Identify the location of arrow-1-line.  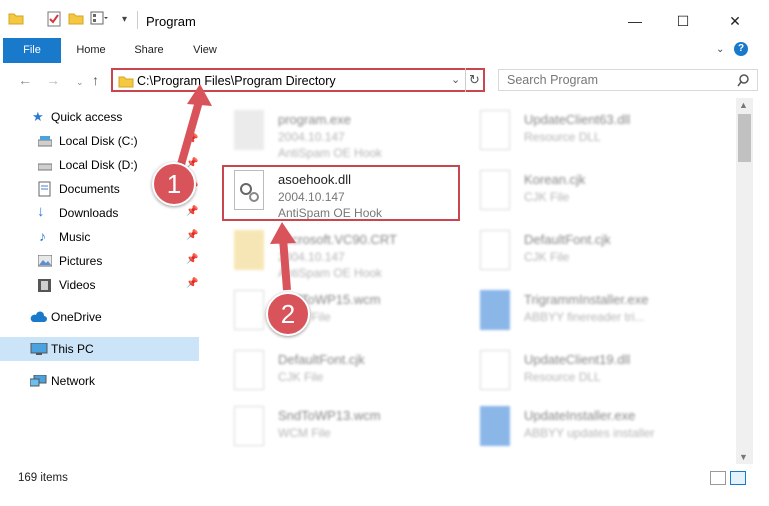
(190, 133).